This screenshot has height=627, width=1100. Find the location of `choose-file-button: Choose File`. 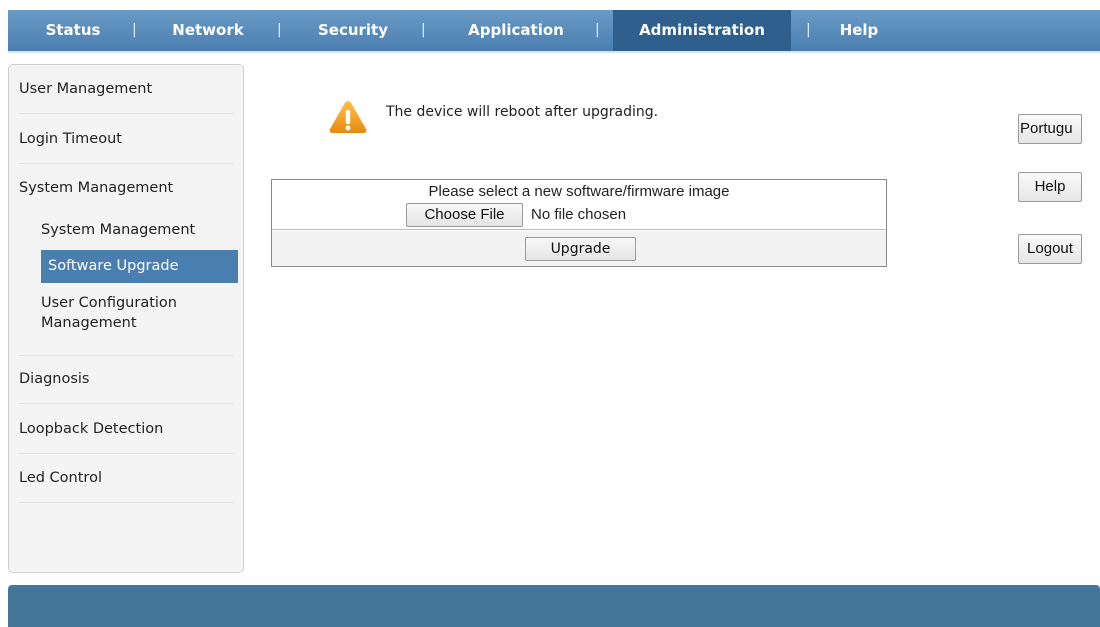

choose-file-button: Choose File is located at coordinates (464, 215).